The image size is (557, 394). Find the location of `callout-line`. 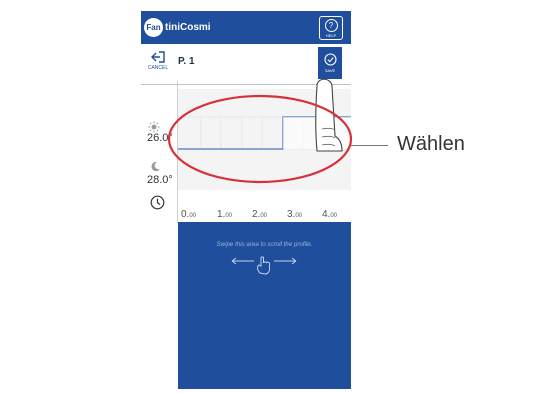

callout-line is located at coordinates (369, 145).